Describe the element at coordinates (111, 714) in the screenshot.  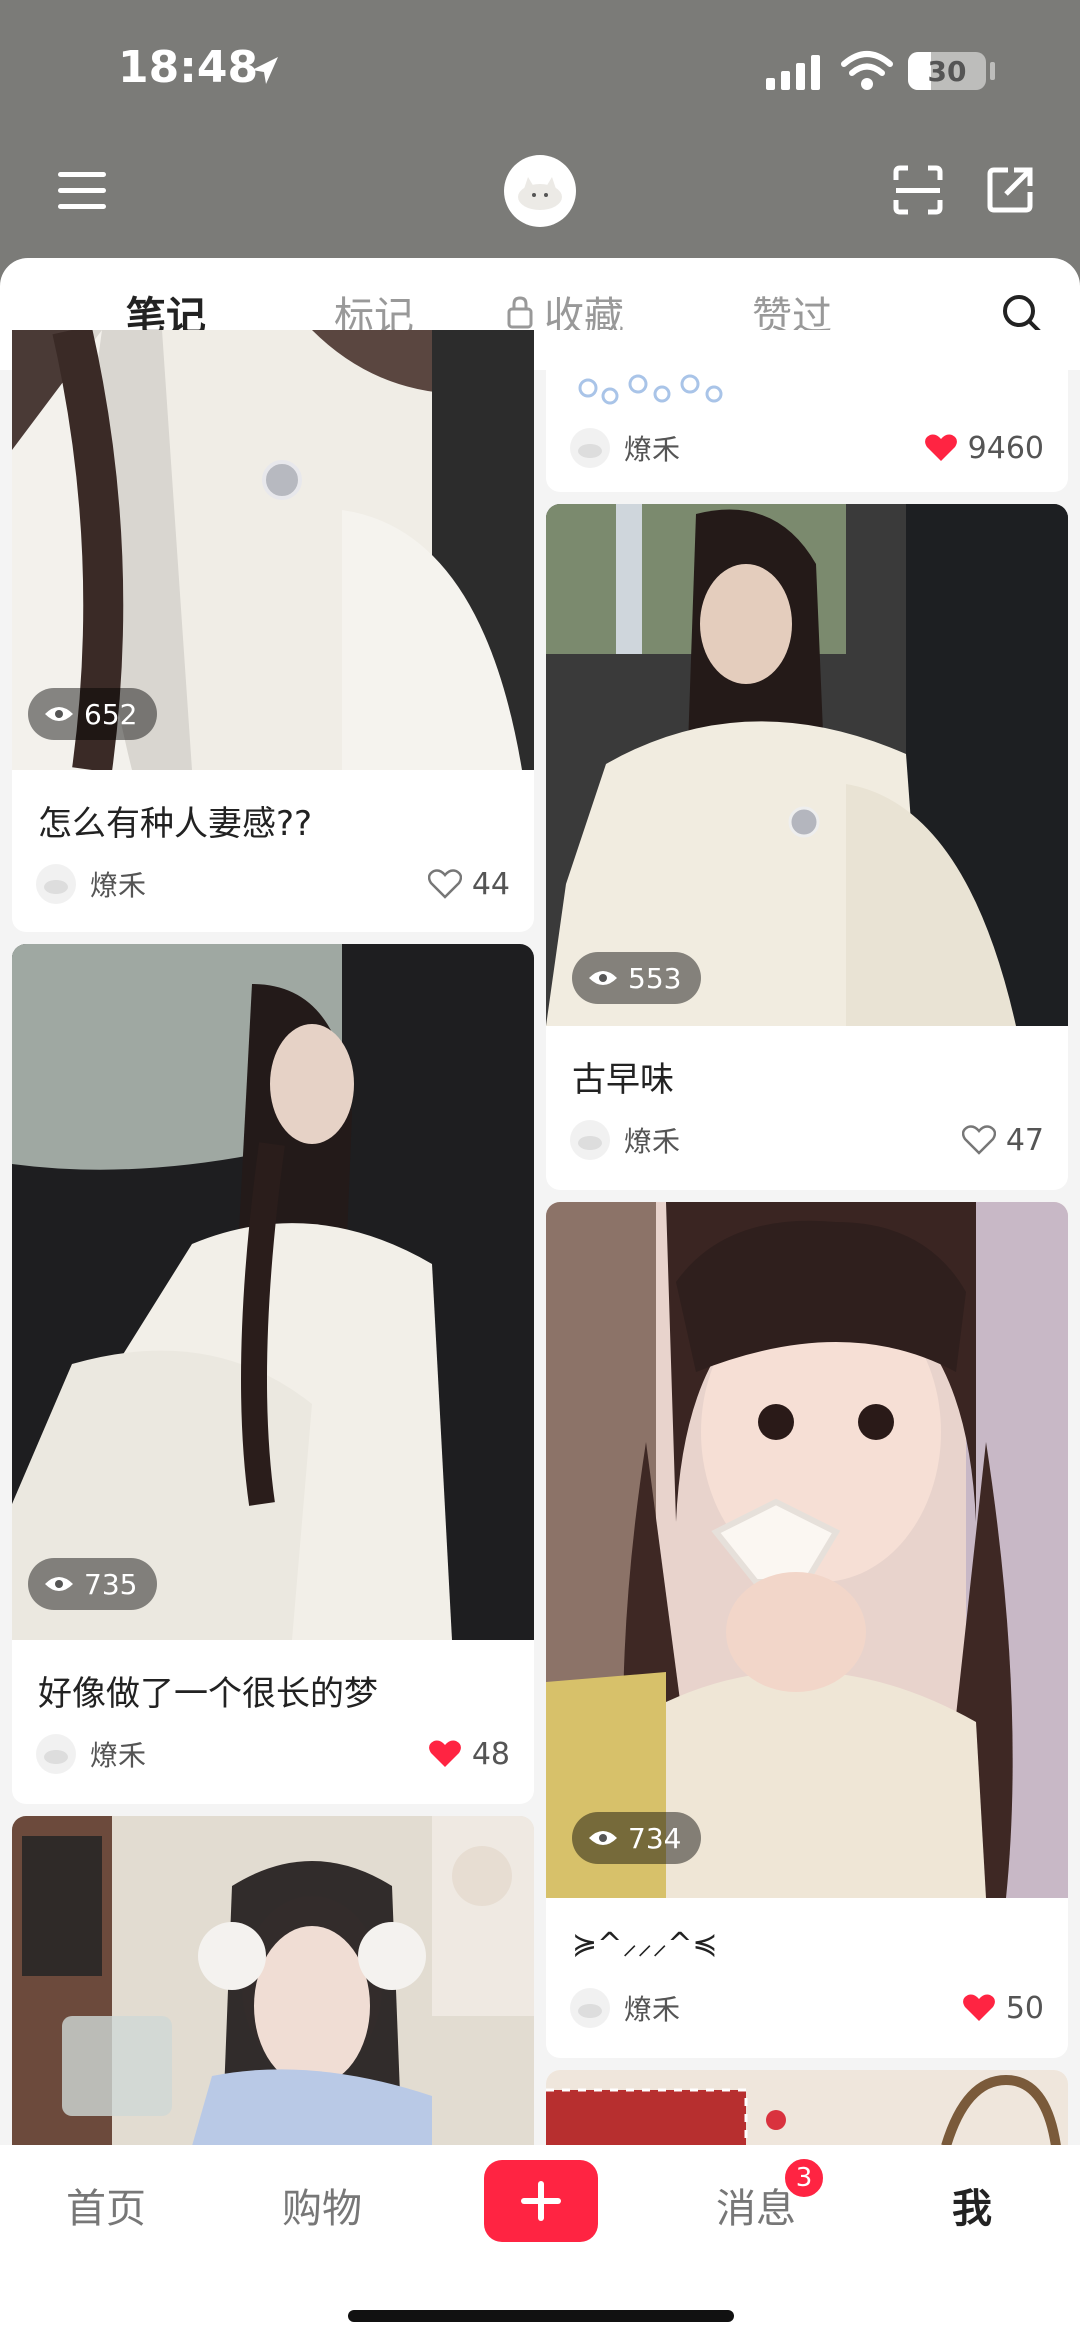
I see `view-count-value: 652` at that location.